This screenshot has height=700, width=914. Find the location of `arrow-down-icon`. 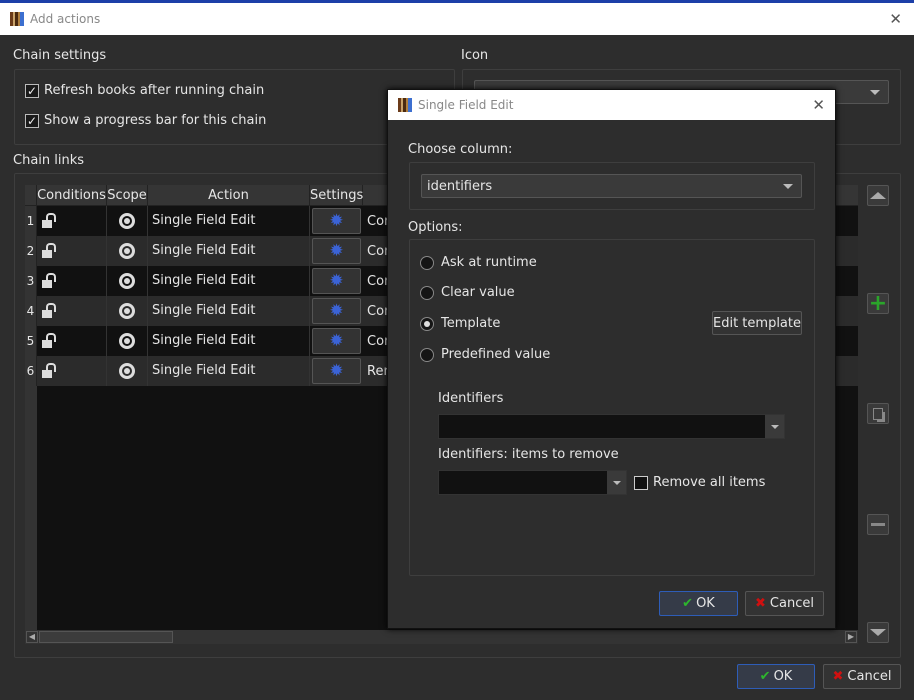

arrow-down-icon is located at coordinates (878, 632).